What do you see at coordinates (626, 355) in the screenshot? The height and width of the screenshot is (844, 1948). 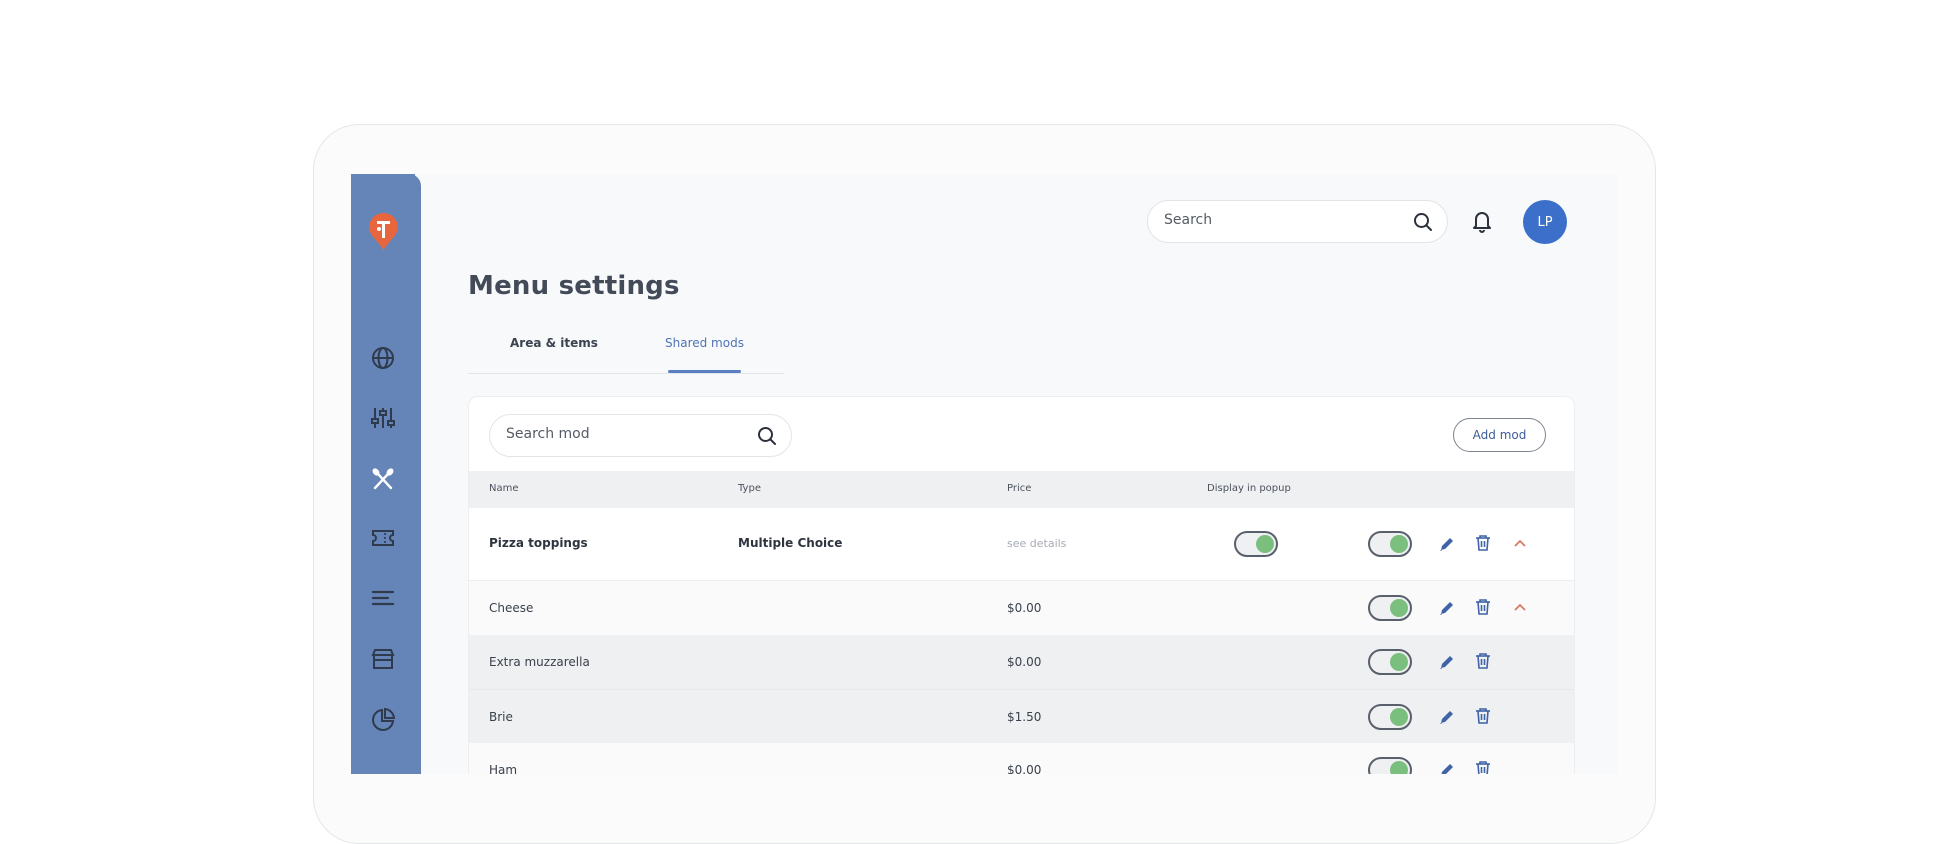 I see `tabs: Area & items Shared mods` at bounding box center [626, 355].